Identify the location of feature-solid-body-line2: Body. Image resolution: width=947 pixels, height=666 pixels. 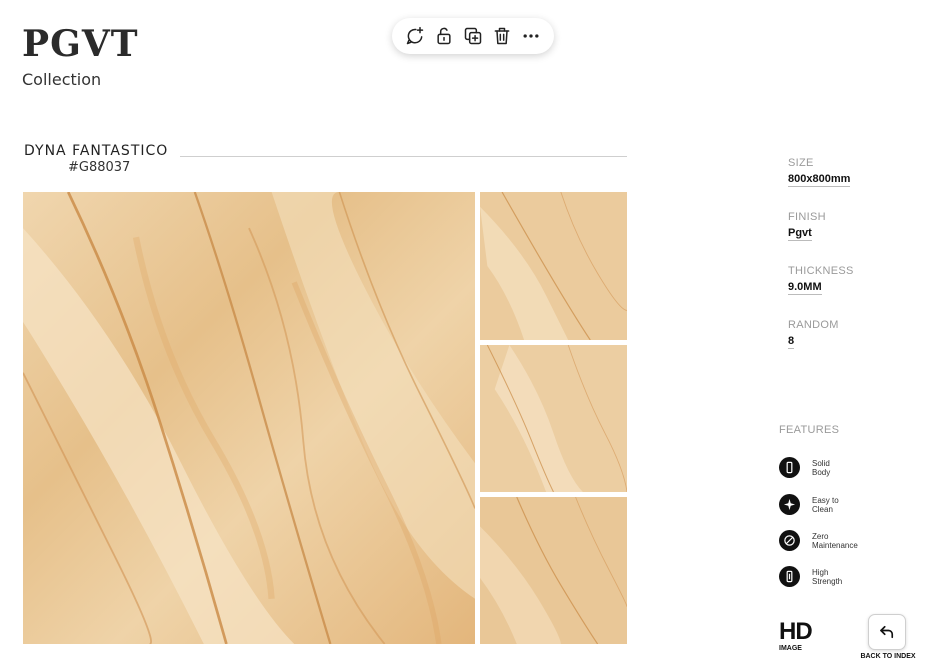
(821, 472).